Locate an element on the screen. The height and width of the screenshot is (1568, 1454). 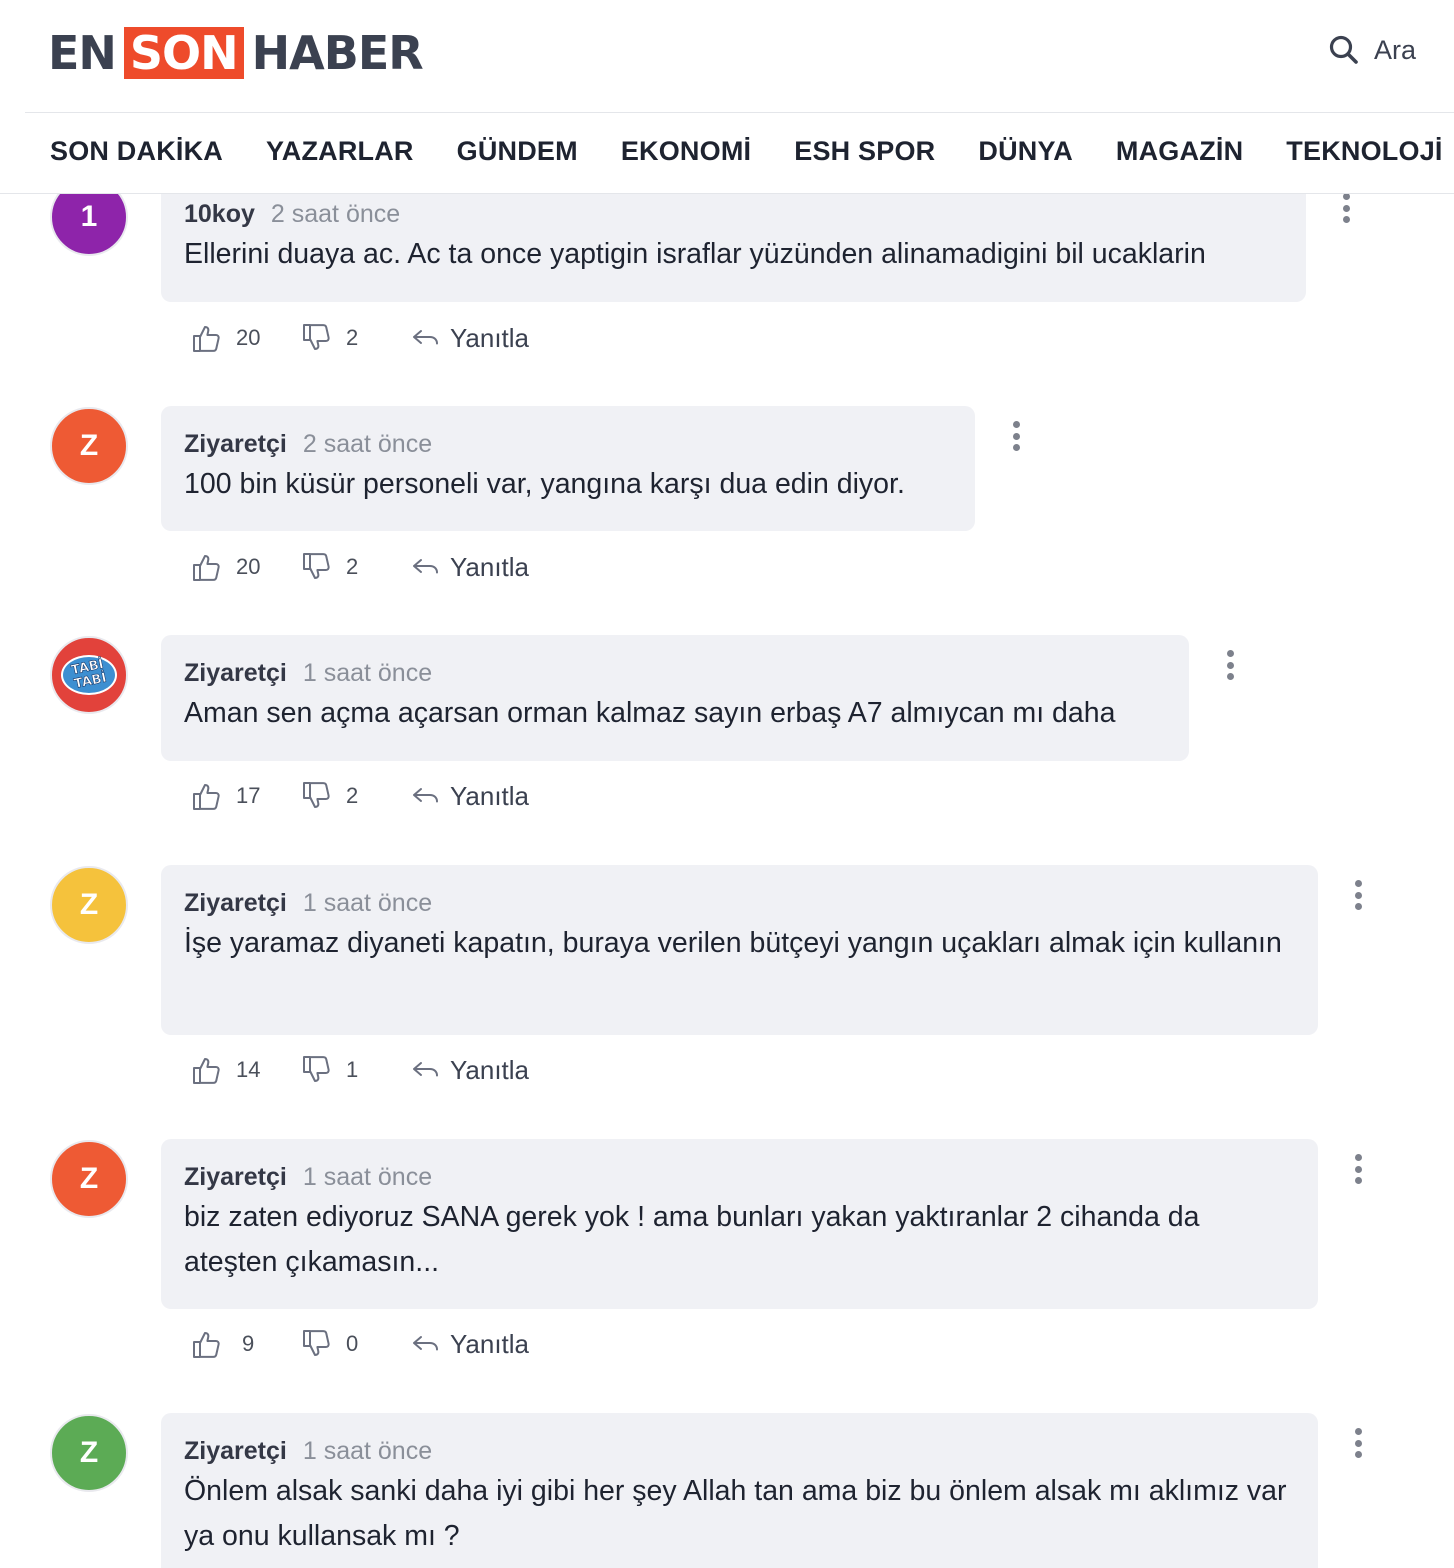
nav-ekonomi: EKONOMİ is located at coordinates (686, 151).